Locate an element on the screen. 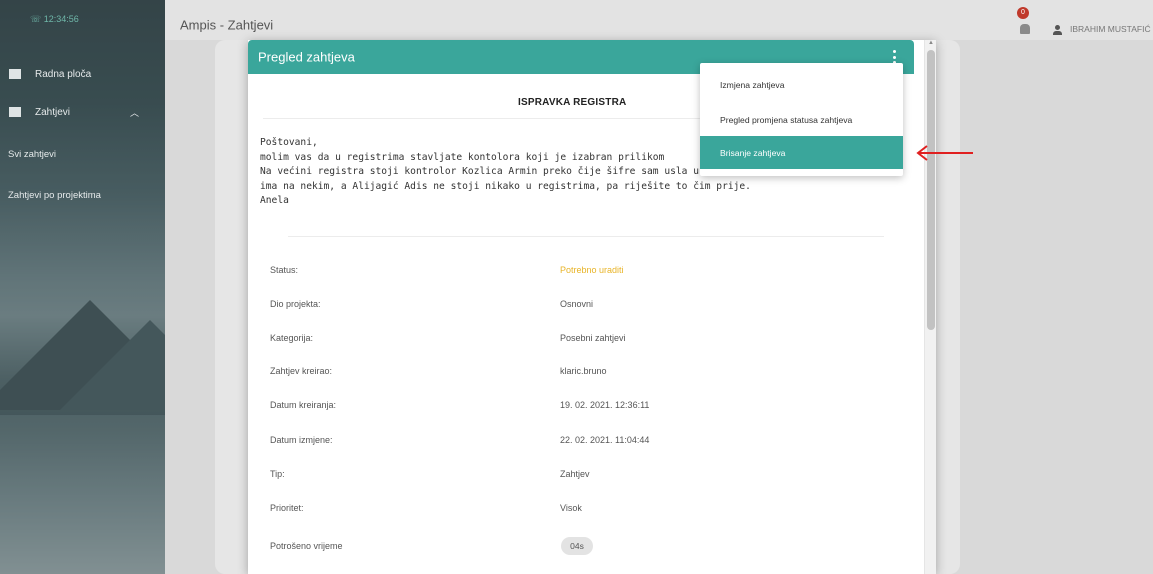  annotation-arrow-icon is located at coordinates (944, 153).